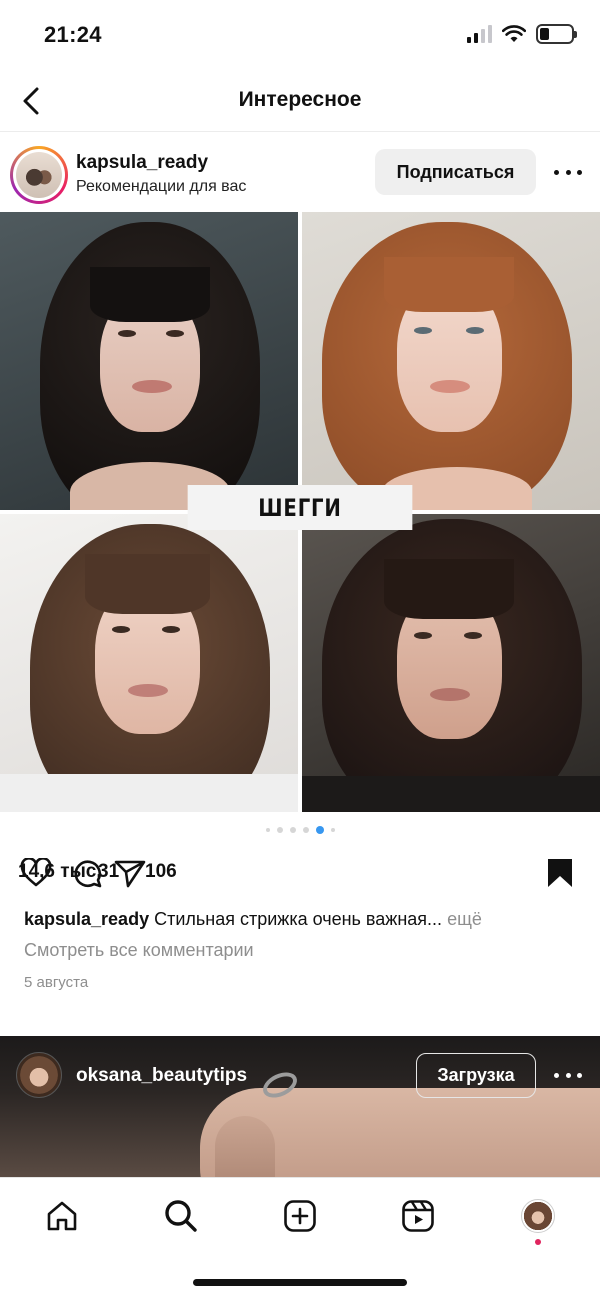 This screenshot has width=600, height=1297. Describe the element at coordinates (161, 186) in the screenshot. I see `post-subtitle: Рекомендации для вас` at that location.